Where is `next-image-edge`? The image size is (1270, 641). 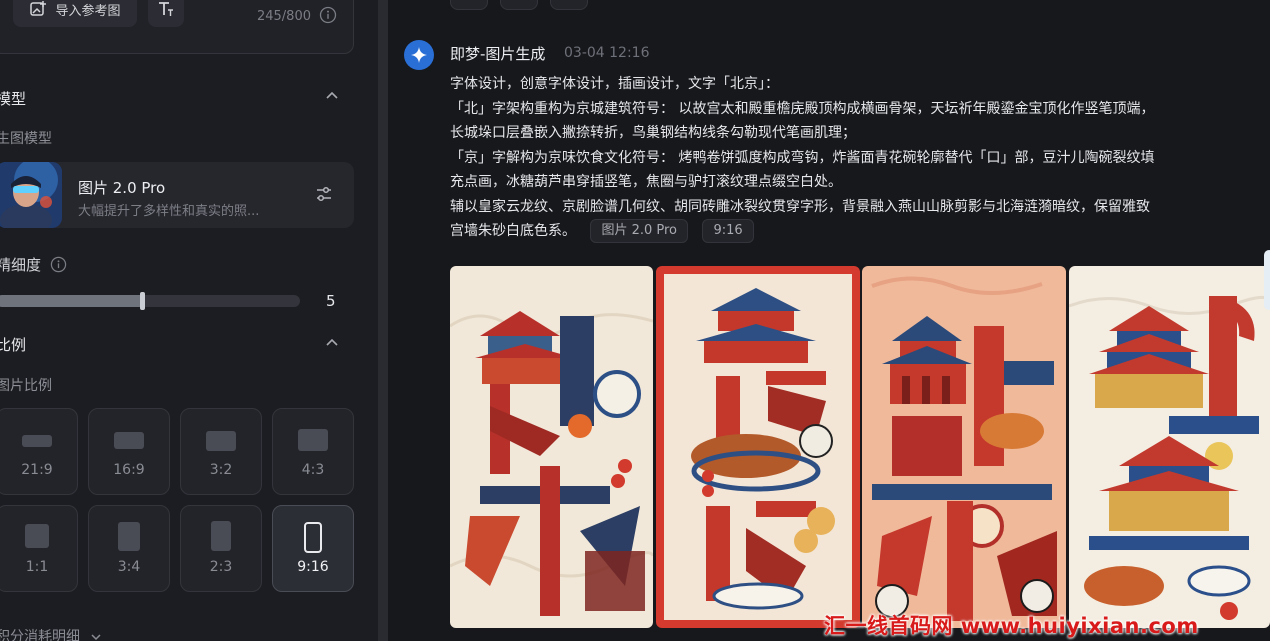
next-image-edge is located at coordinates (1267, 280).